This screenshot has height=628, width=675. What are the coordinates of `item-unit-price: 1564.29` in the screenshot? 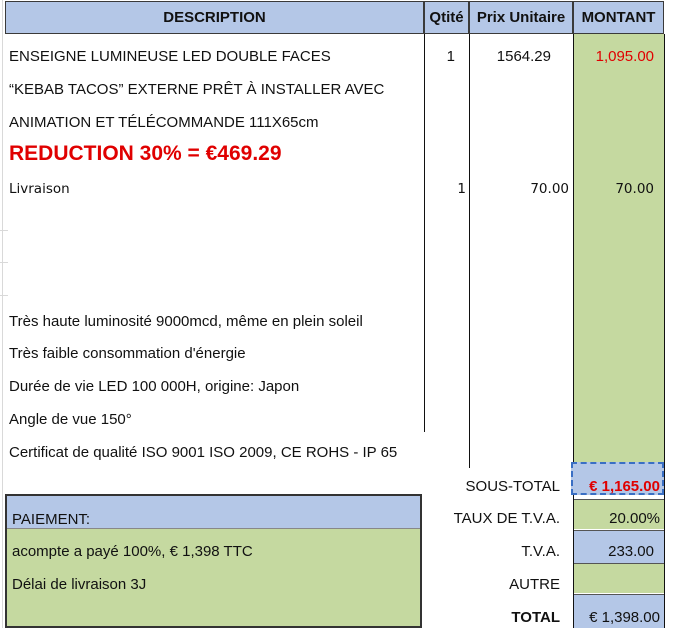 It's located at (523, 56).